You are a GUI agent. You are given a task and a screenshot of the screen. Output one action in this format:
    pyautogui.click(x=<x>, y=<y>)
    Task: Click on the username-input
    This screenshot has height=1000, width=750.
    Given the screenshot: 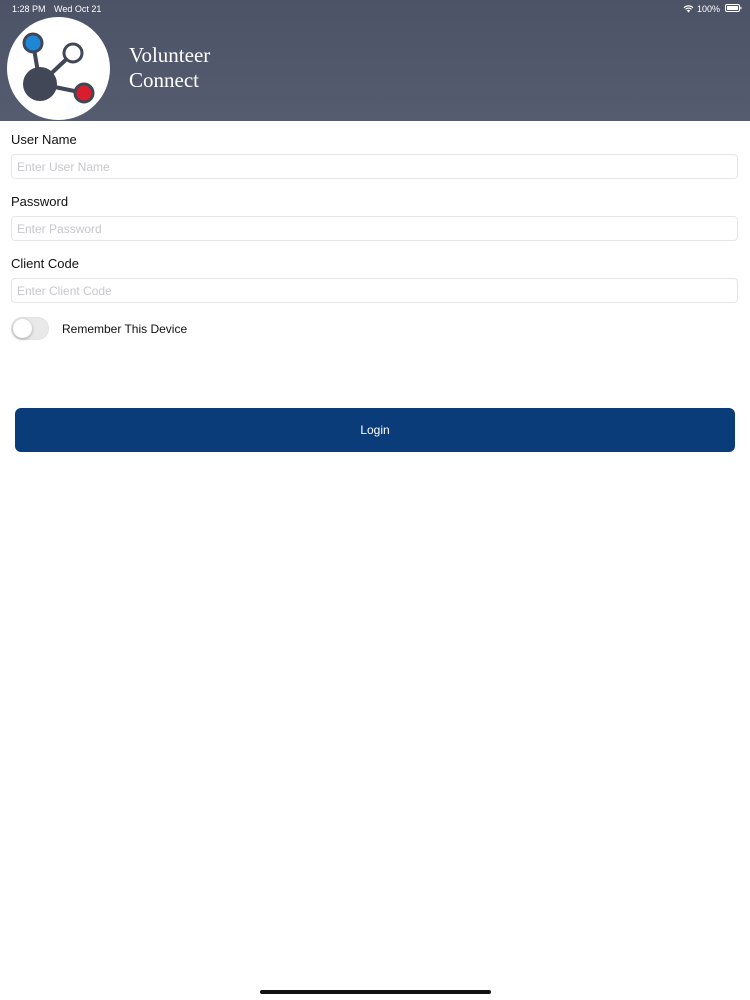 What is the action you would take?
    pyautogui.click(x=374, y=166)
    